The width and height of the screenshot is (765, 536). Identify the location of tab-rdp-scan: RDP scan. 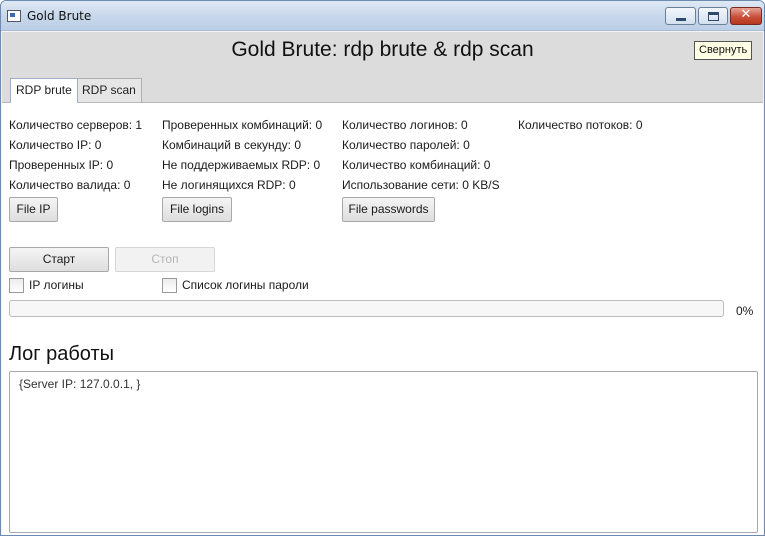
(109, 90).